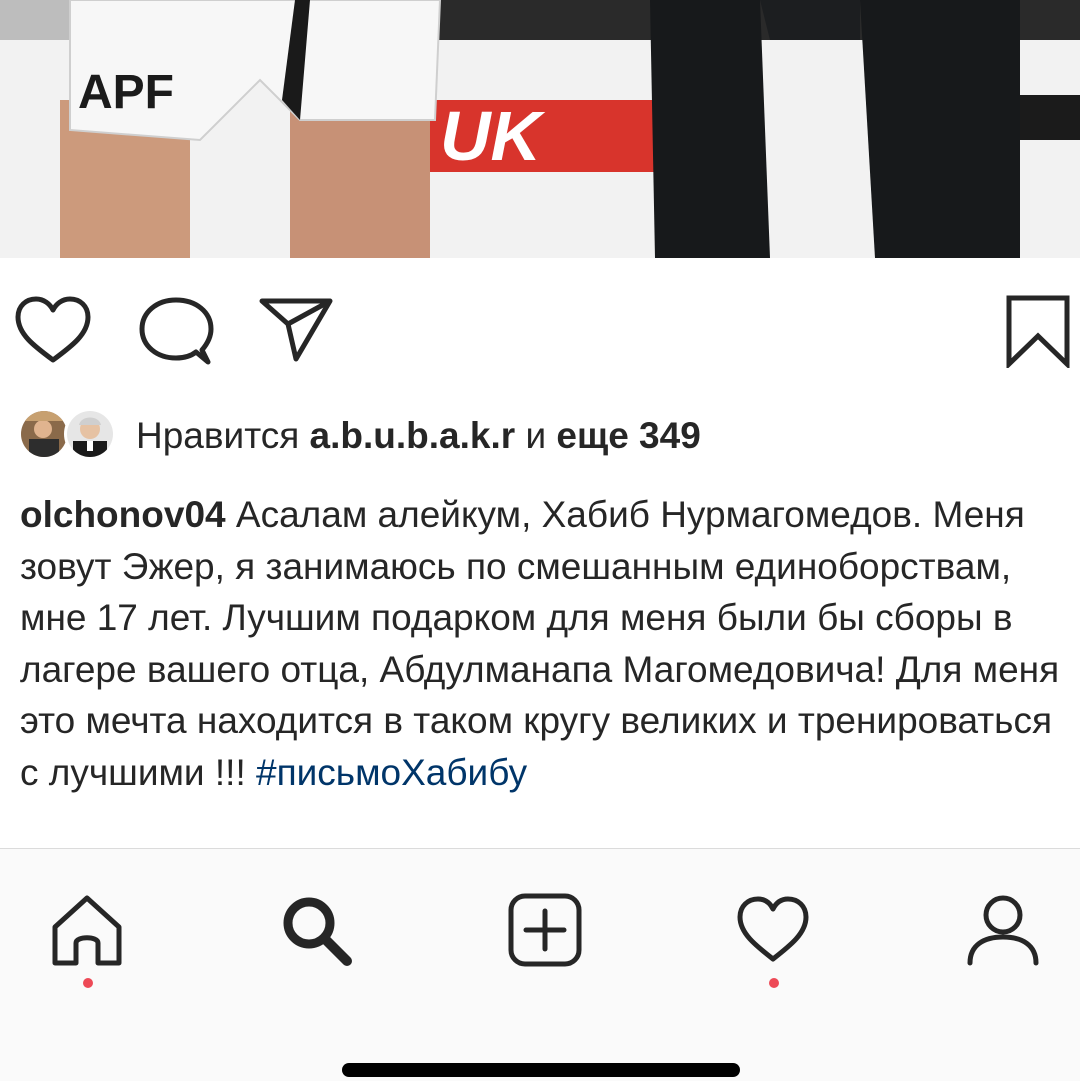 Image resolution: width=1080 pixels, height=1081 pixels. Describe the element at coordinates (123, 514) in the screenshot. I see `caption-username-link: olchonov04` at that location.